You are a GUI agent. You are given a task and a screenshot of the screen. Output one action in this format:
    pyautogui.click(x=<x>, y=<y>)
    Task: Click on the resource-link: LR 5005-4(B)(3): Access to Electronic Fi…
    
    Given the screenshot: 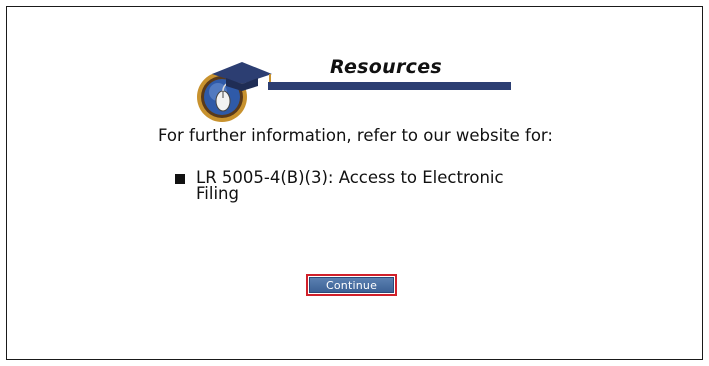 What is the action you would take?
    pyautogui.click(x=356, y=185)
    